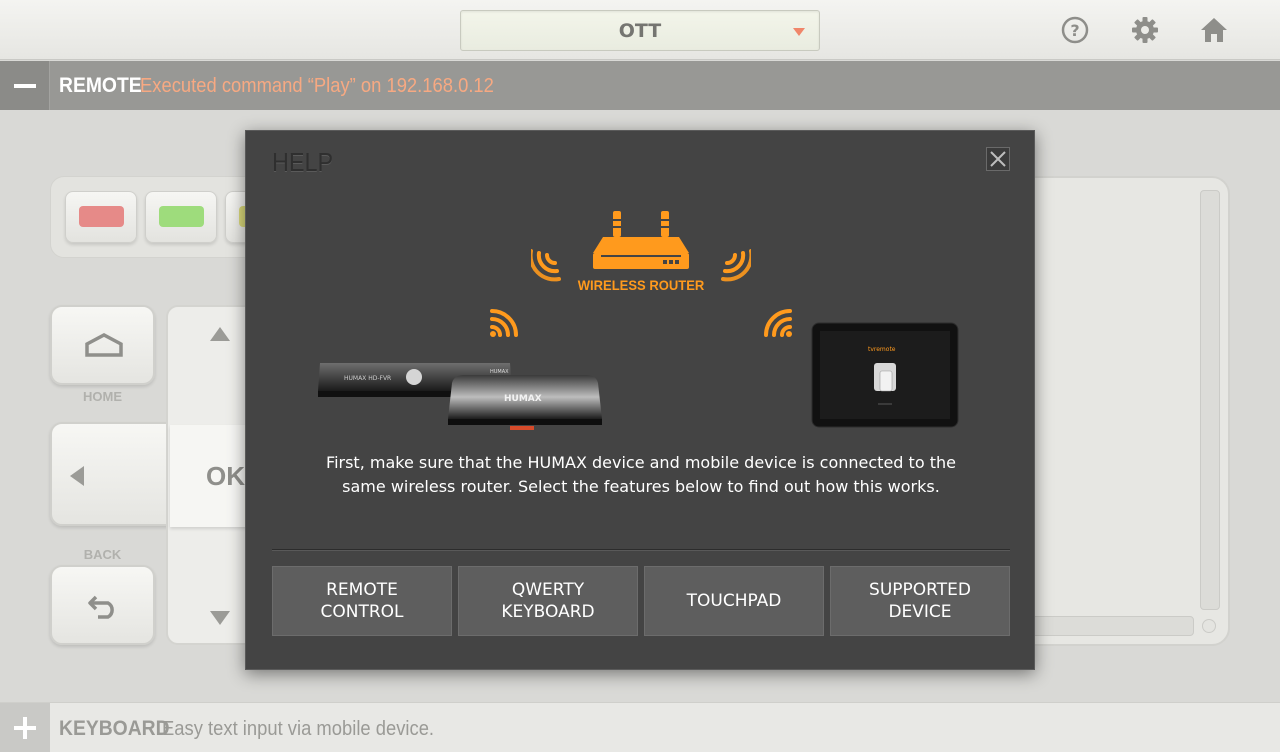 The width and height of the screenshot is (1280, 752). Describe the element at coordinates (523, 399) in the screenshot. I see `media-box-brand-text: HUMAX` at that location.